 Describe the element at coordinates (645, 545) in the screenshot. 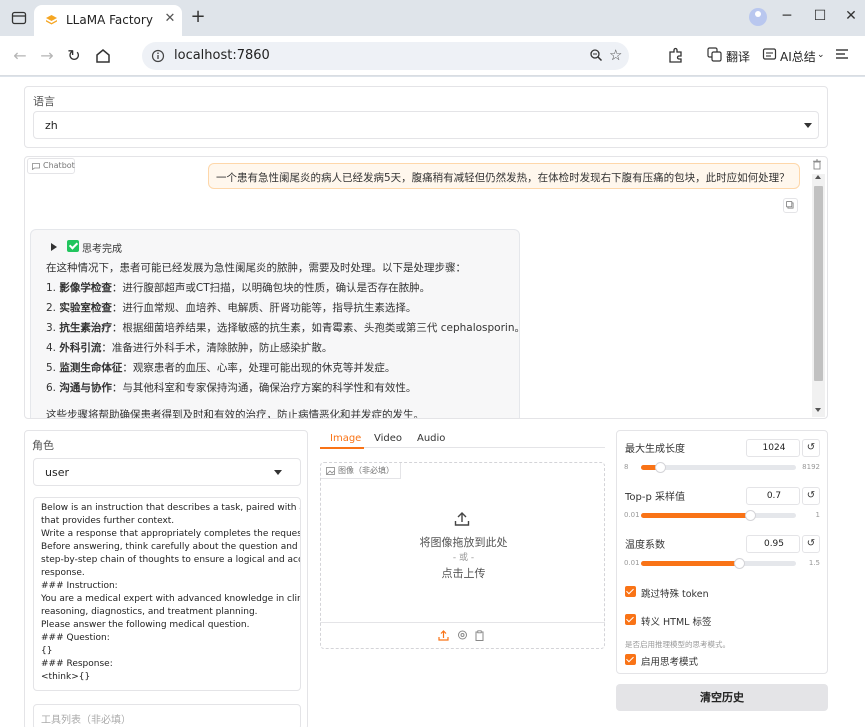

I see `temperature-label: 温度系数` at that location.